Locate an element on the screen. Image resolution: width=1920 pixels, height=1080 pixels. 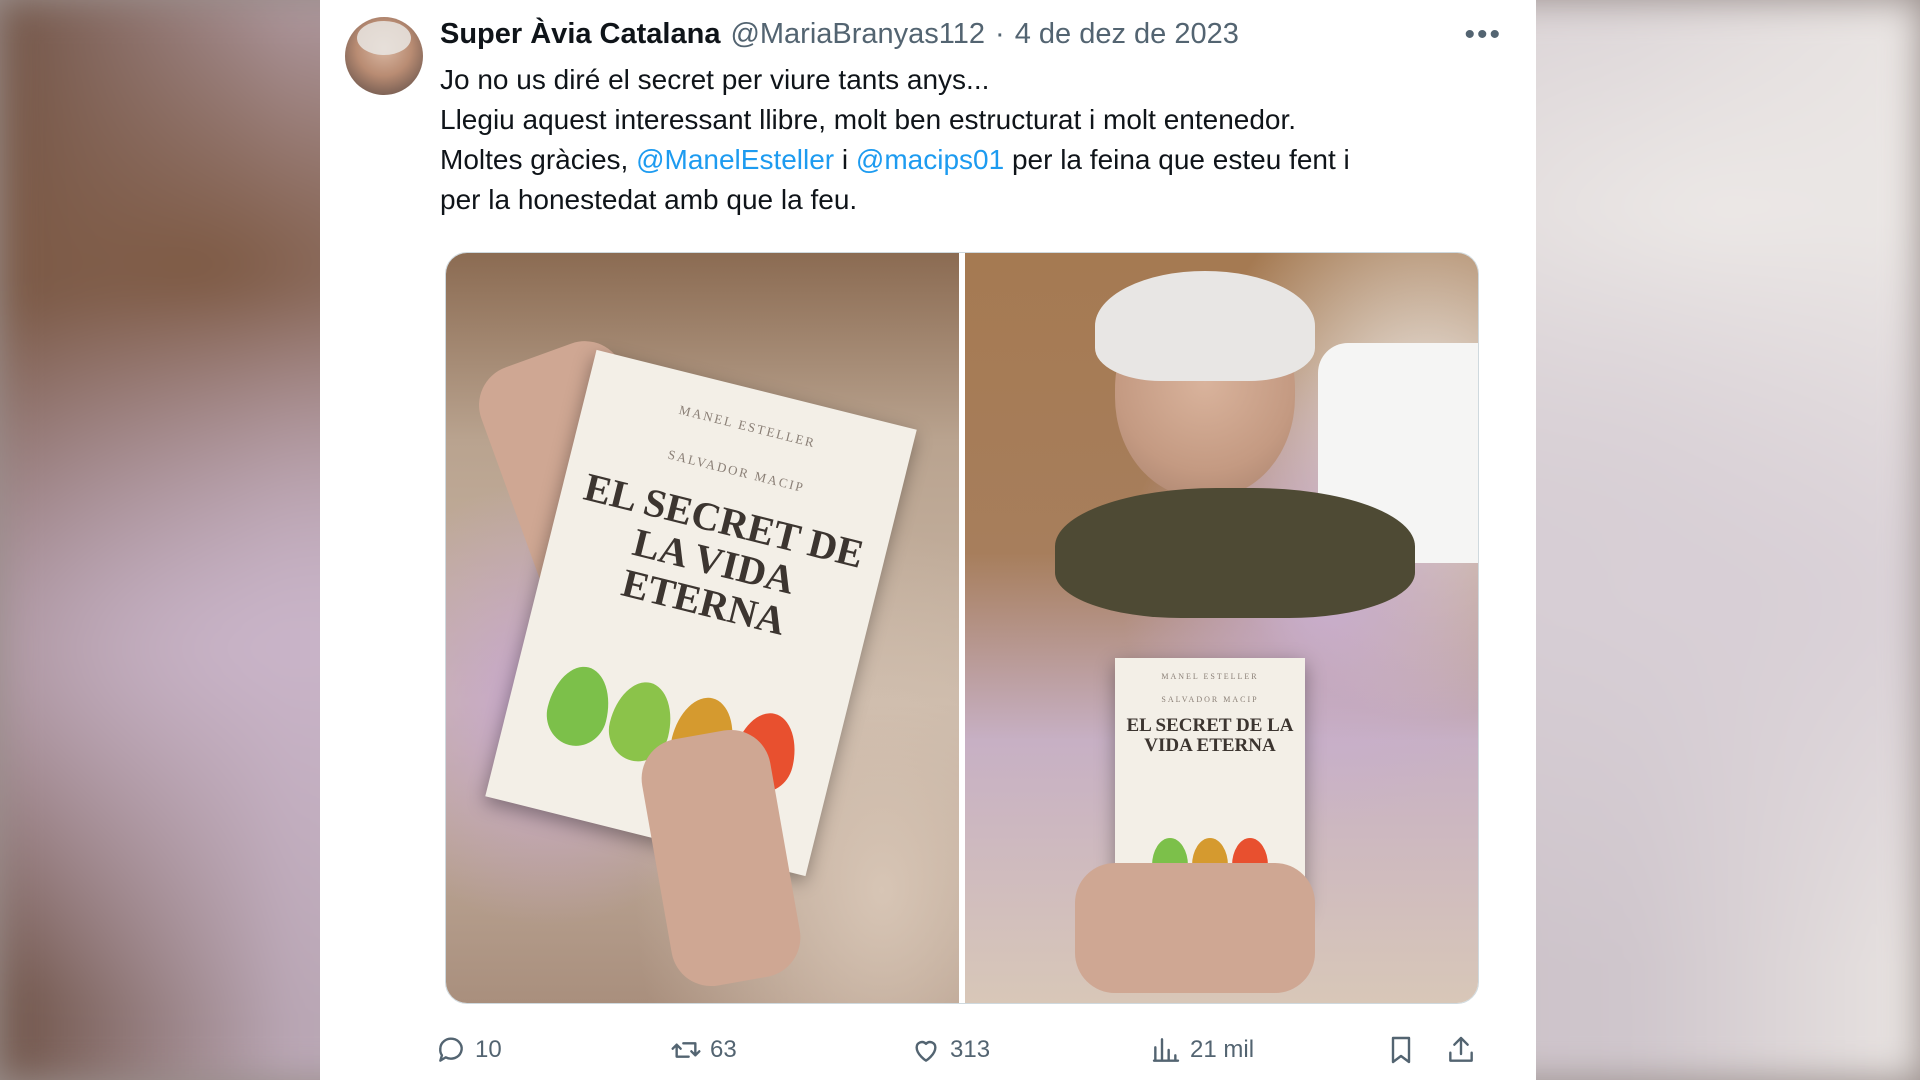
tweet-date: 4 de dez de 2023 is located at coordinates (1127, 34).